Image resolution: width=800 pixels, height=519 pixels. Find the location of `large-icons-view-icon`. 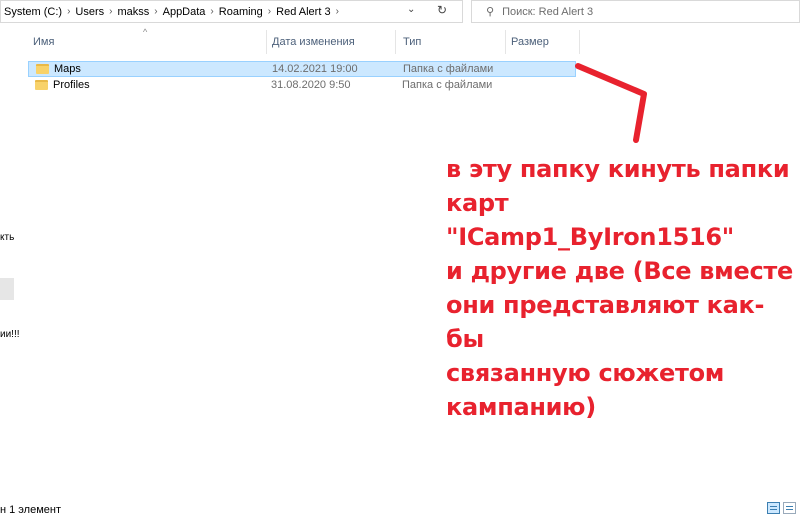

large-icons-view-icon is located at coordinates (789, 508).